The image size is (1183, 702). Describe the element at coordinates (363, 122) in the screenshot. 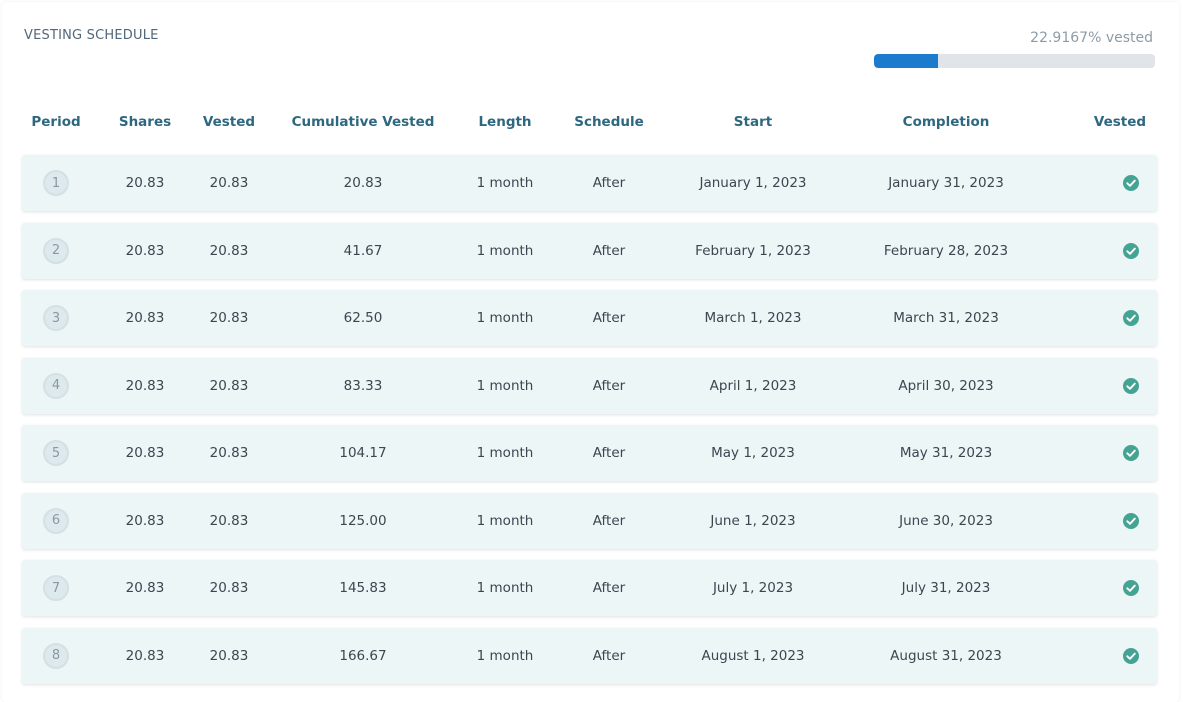

I see `column-header-cumulative-vested: Cumulative Vested` at that location.